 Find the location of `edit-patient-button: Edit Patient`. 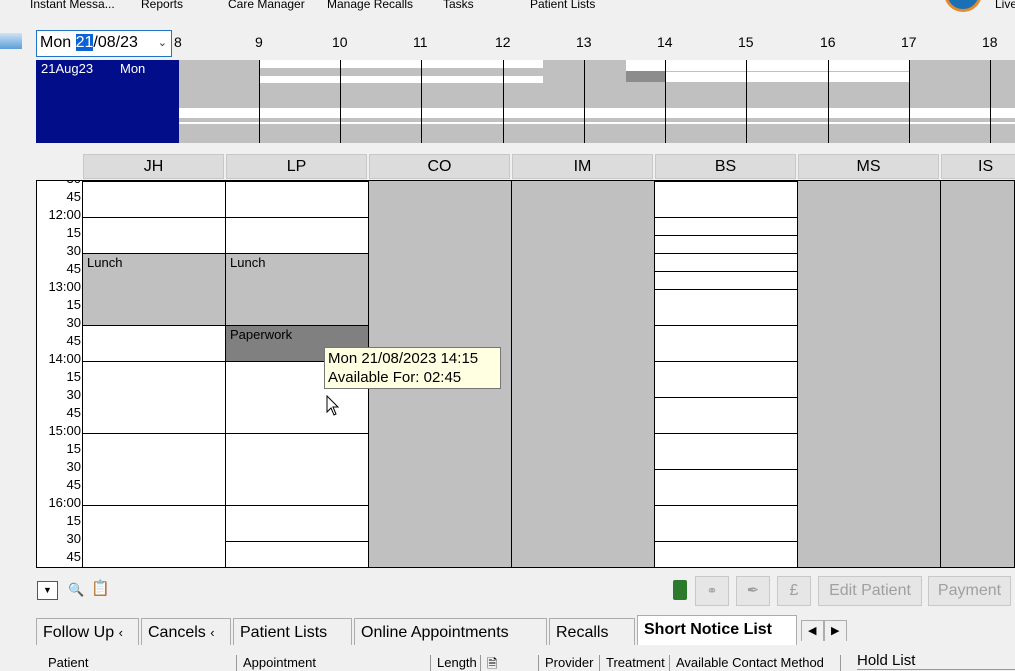

edit-patient-button: Edit Patient is located at coordinates (870, 591).